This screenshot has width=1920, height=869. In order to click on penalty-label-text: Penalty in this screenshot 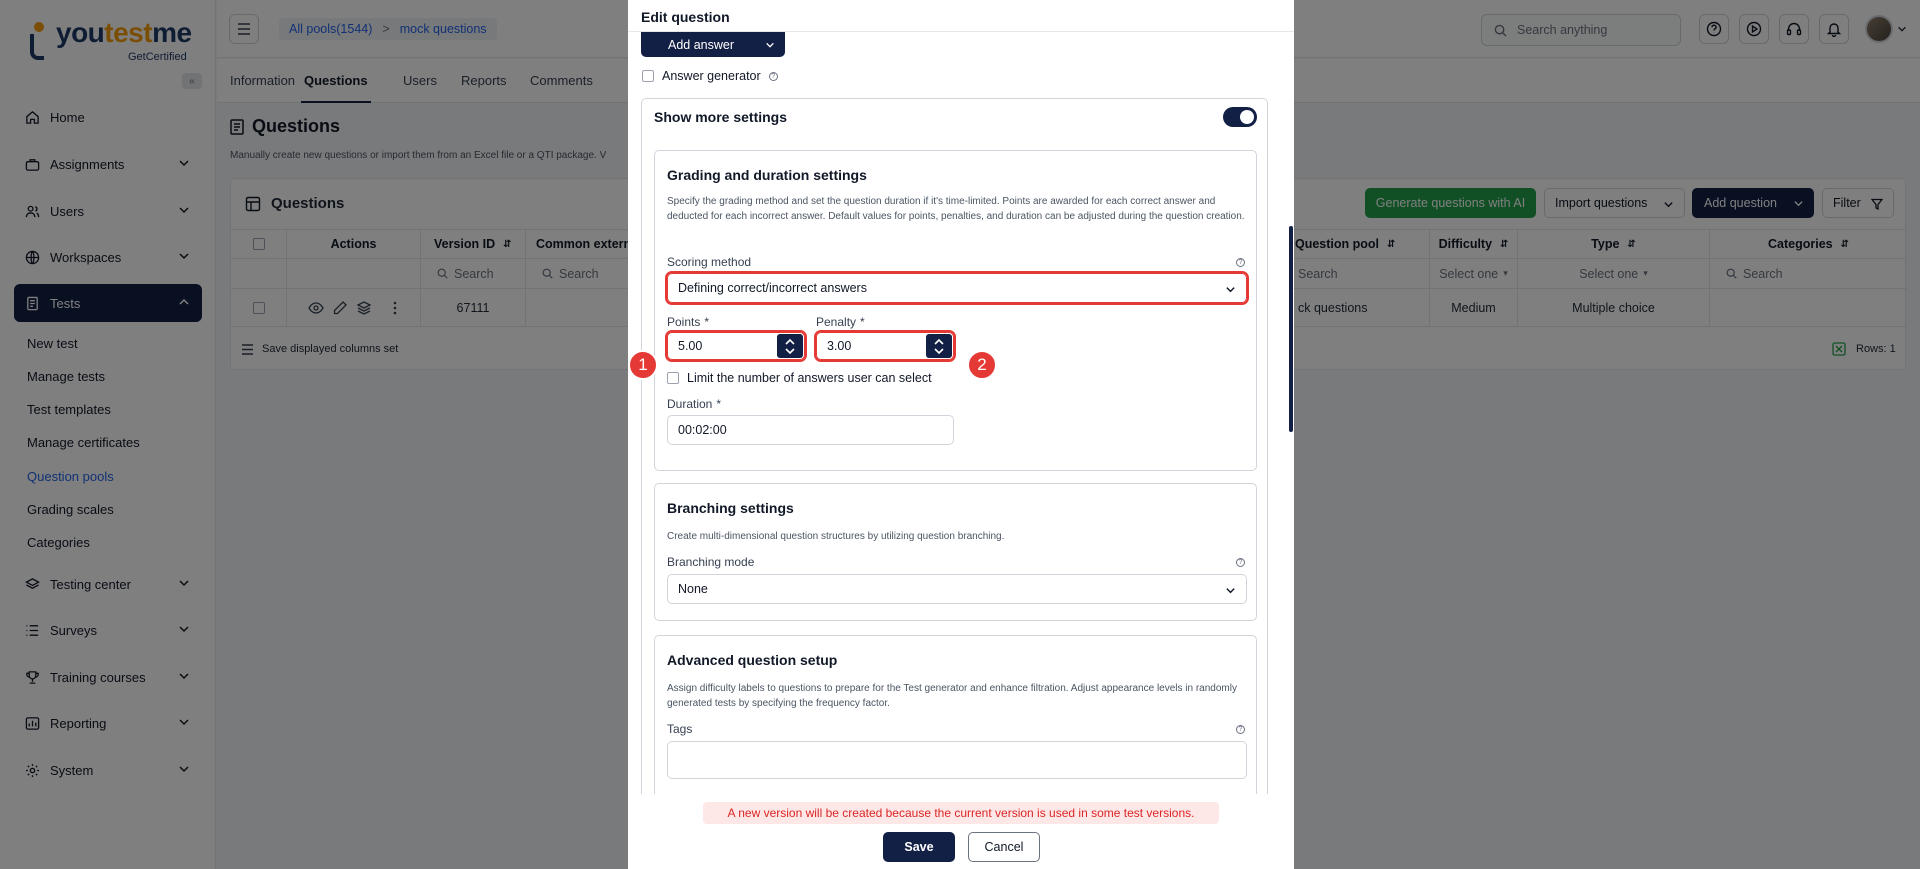, I will do `click(836, 322)`.